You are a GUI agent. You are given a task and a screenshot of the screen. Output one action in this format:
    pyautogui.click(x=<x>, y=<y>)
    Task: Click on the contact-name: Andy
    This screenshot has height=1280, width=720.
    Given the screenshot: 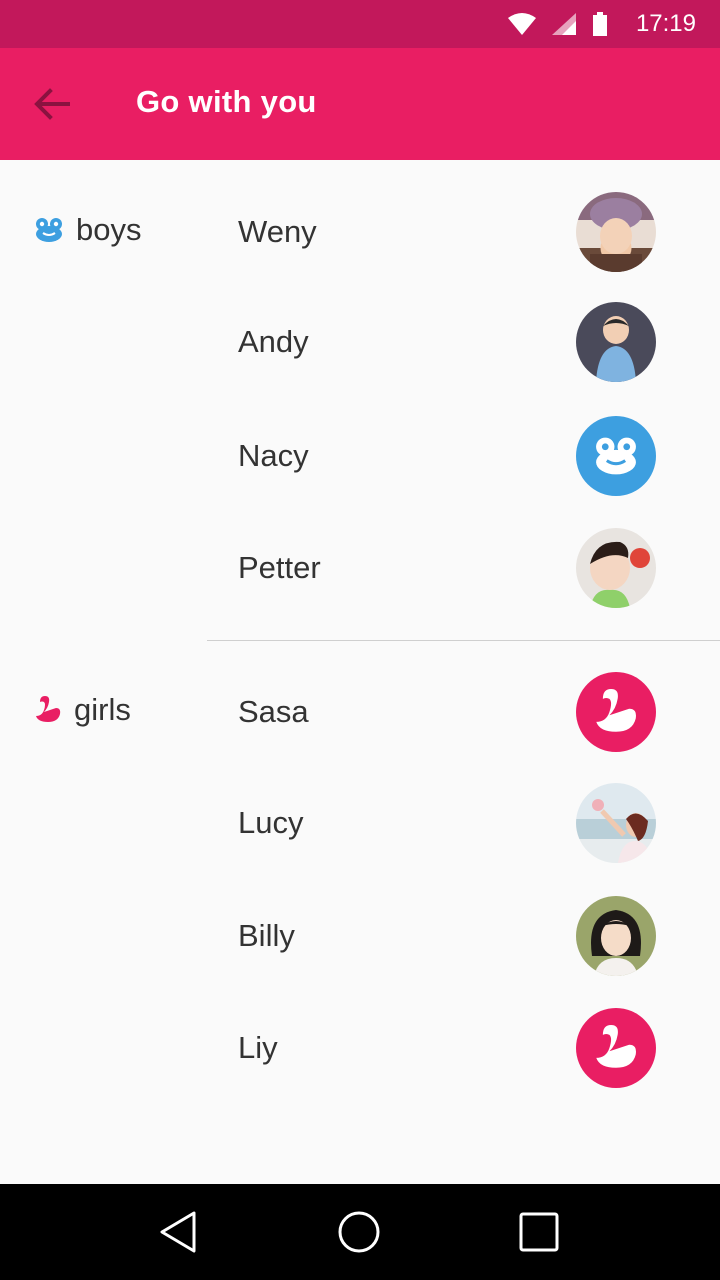 What is the action you would take?
    pyautogui.click(x=273, y=341)
    